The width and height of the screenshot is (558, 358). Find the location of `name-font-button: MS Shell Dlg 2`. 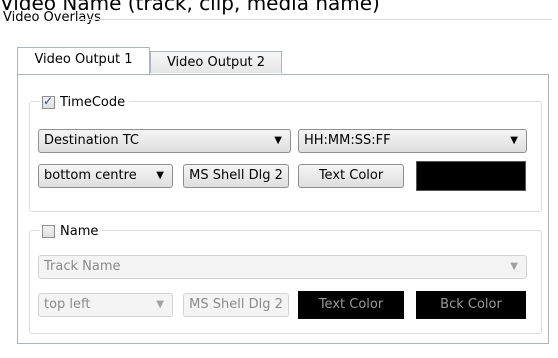

name-font-button: MS Shell Dlg 2 is located at coordinates (236, 305).